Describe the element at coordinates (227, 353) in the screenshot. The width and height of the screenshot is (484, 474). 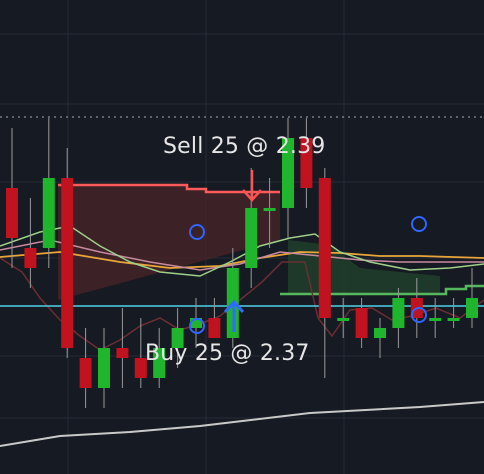
I see `buy-trade-label: Buy 25 @ 2.37` at that location.